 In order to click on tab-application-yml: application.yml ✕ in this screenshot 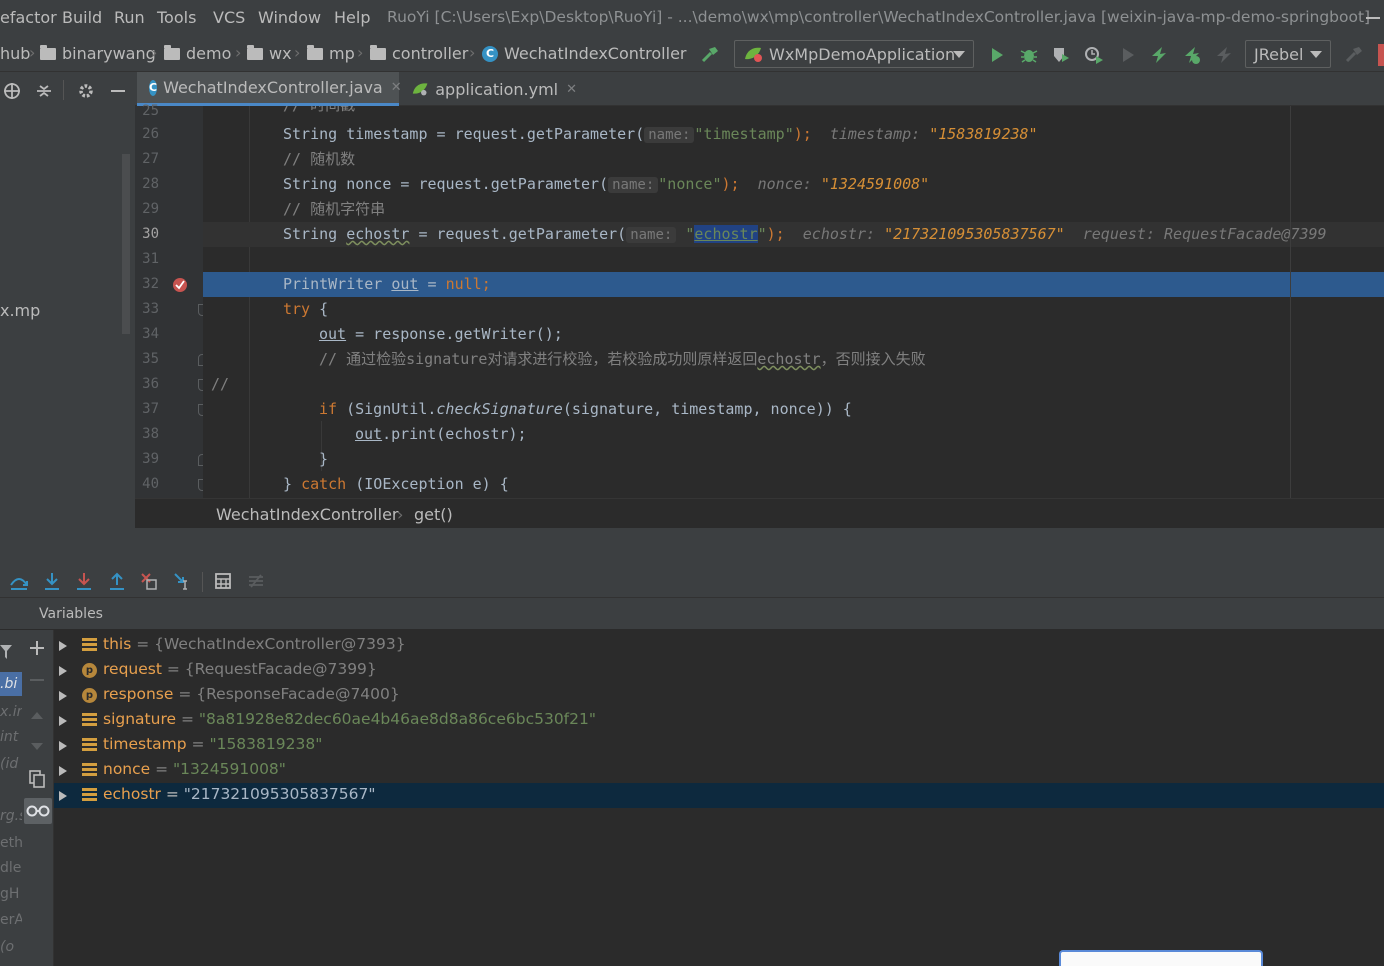, I will do `click(492, 89)`.